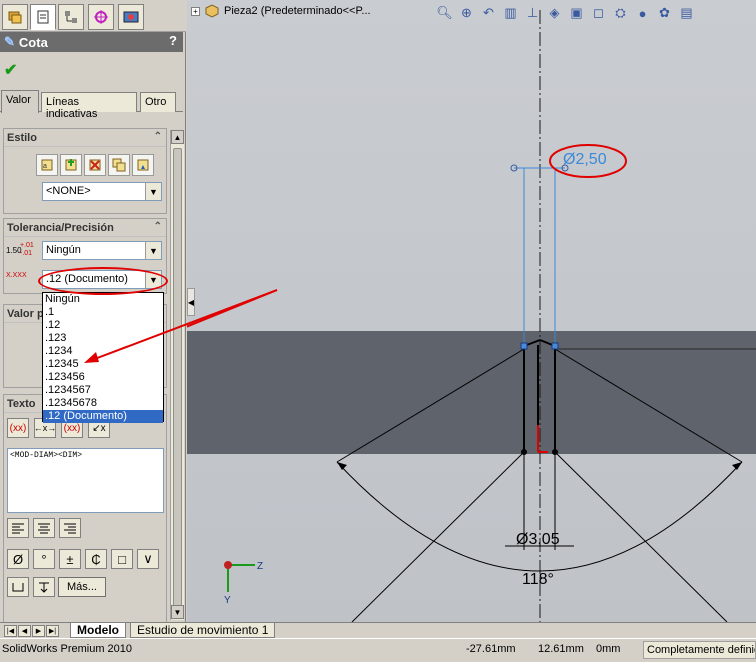  Describe the element at coordinates (177, 612) in the screenshot. I see `scroll-down-icon: ▼` at that location.